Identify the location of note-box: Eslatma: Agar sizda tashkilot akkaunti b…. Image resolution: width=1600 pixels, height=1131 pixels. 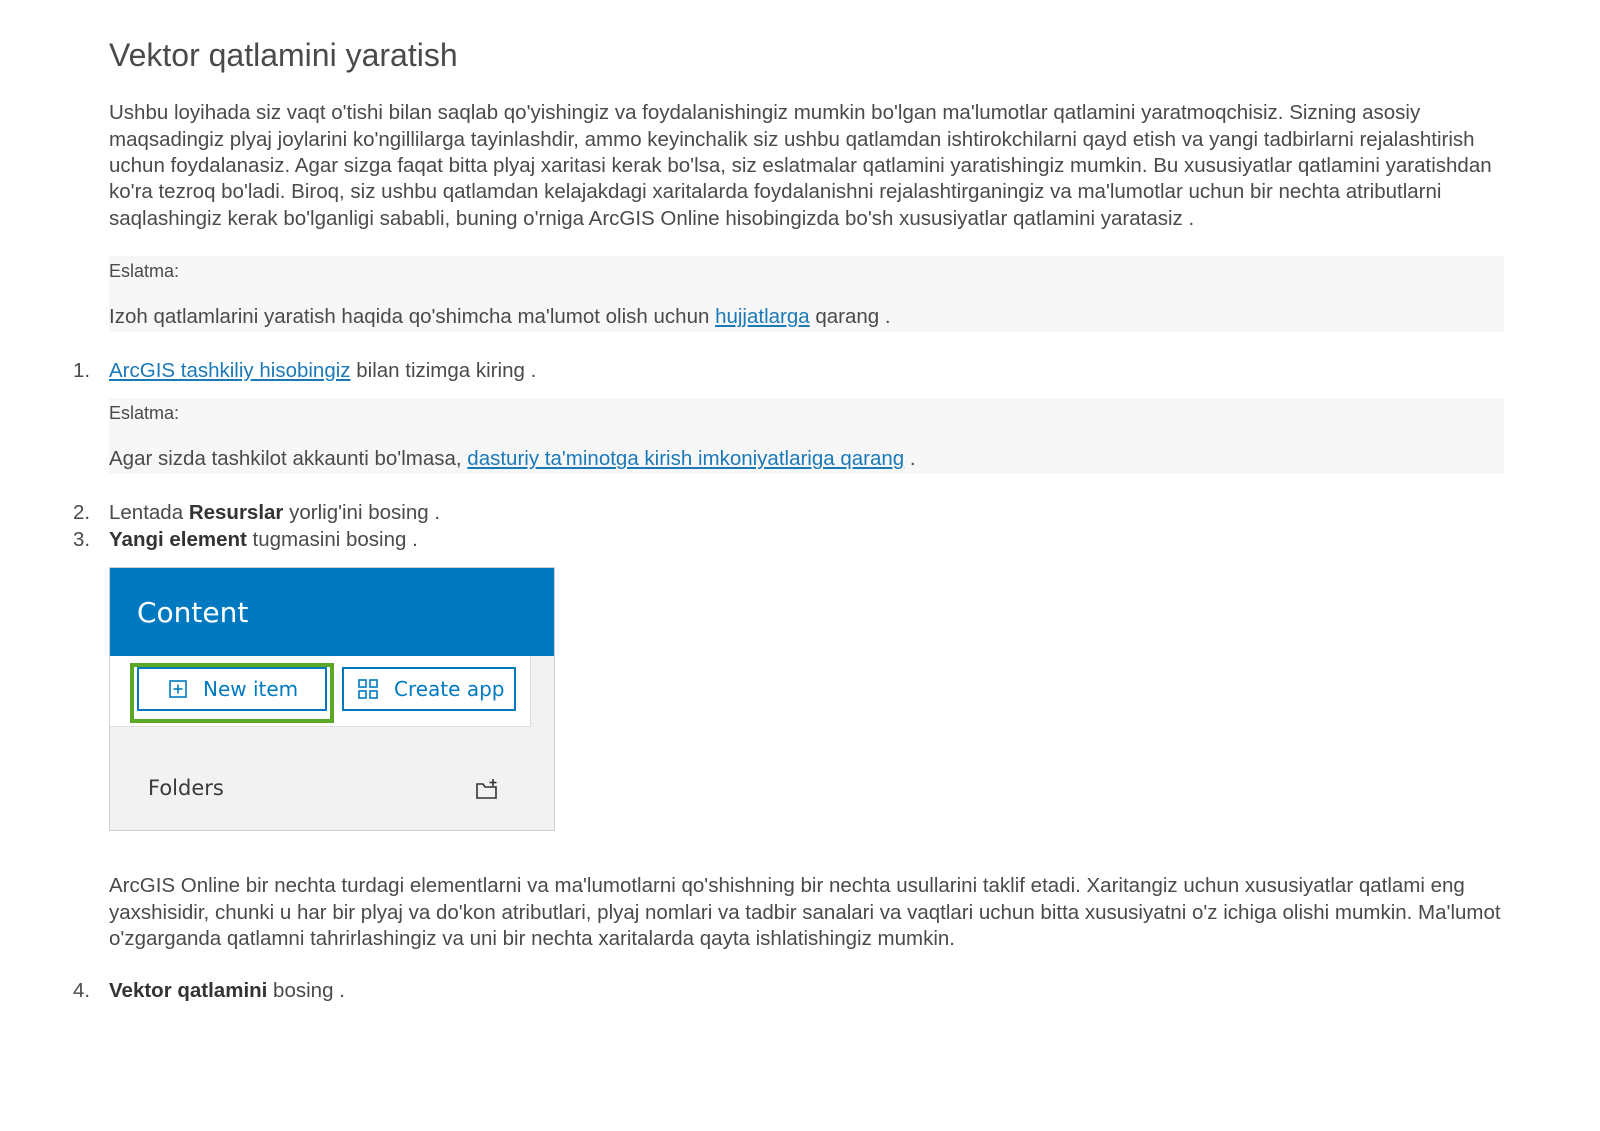
(806, 436).